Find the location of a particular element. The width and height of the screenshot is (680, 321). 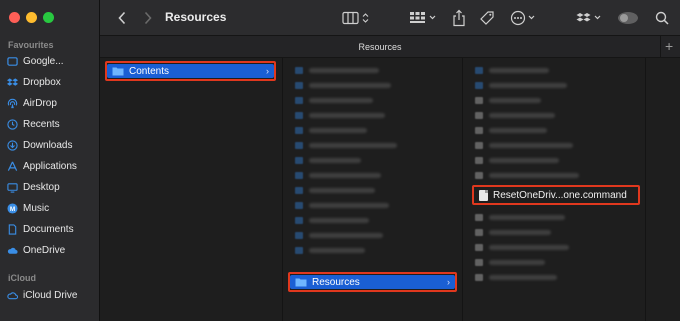

sidebar-item-icloud-drive: iCloud Drive is located at coordinates (53, 295).